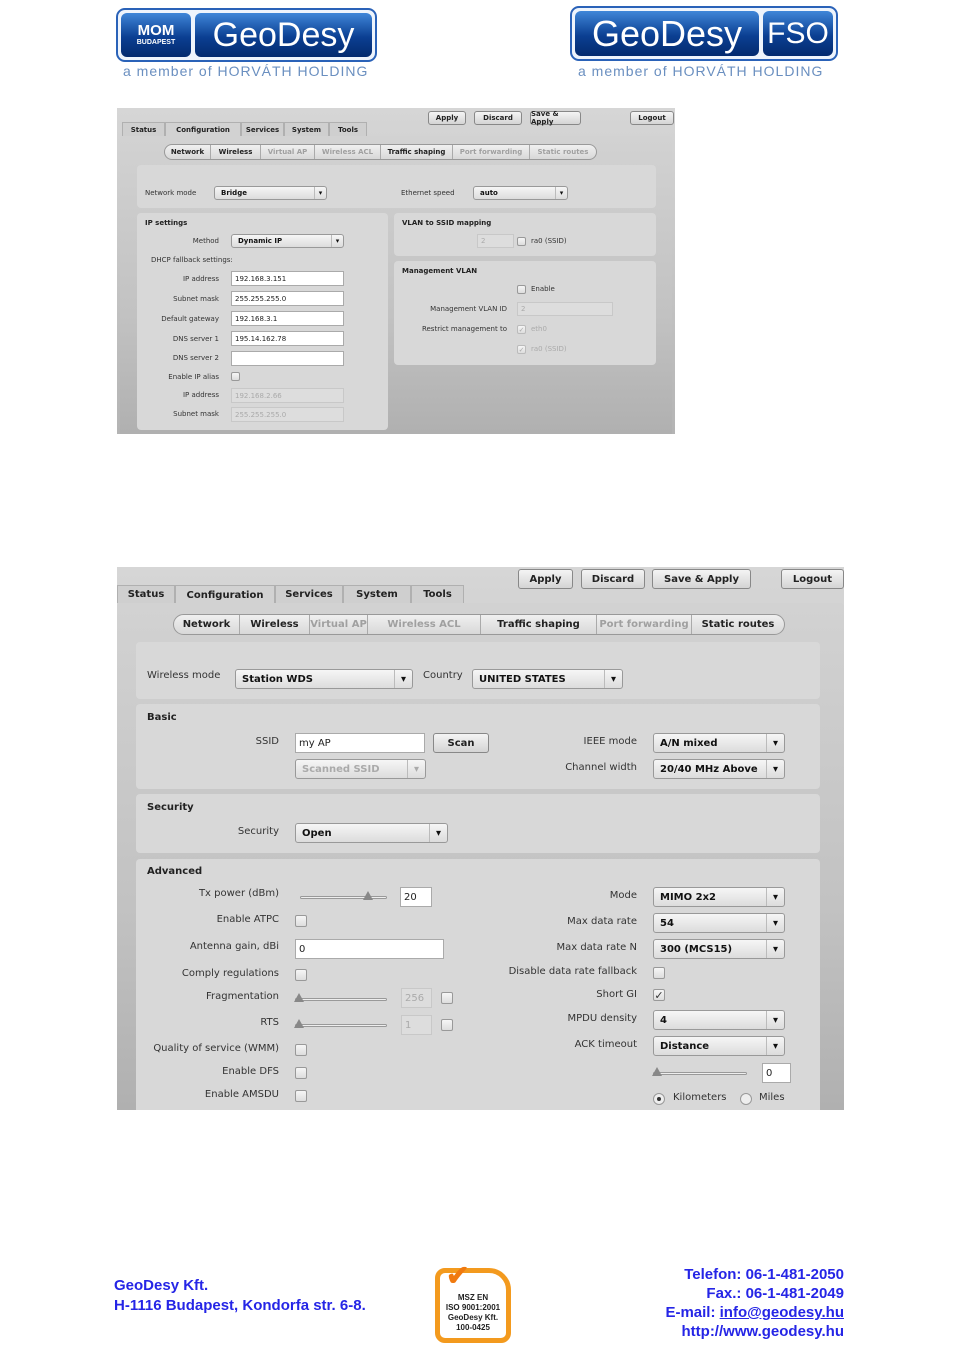 The image size is (954, 1348). Describe the element at coordinates (287, 338) in the screenshot. I see `dns-server-1-input: 195.14.162.78` at that location.